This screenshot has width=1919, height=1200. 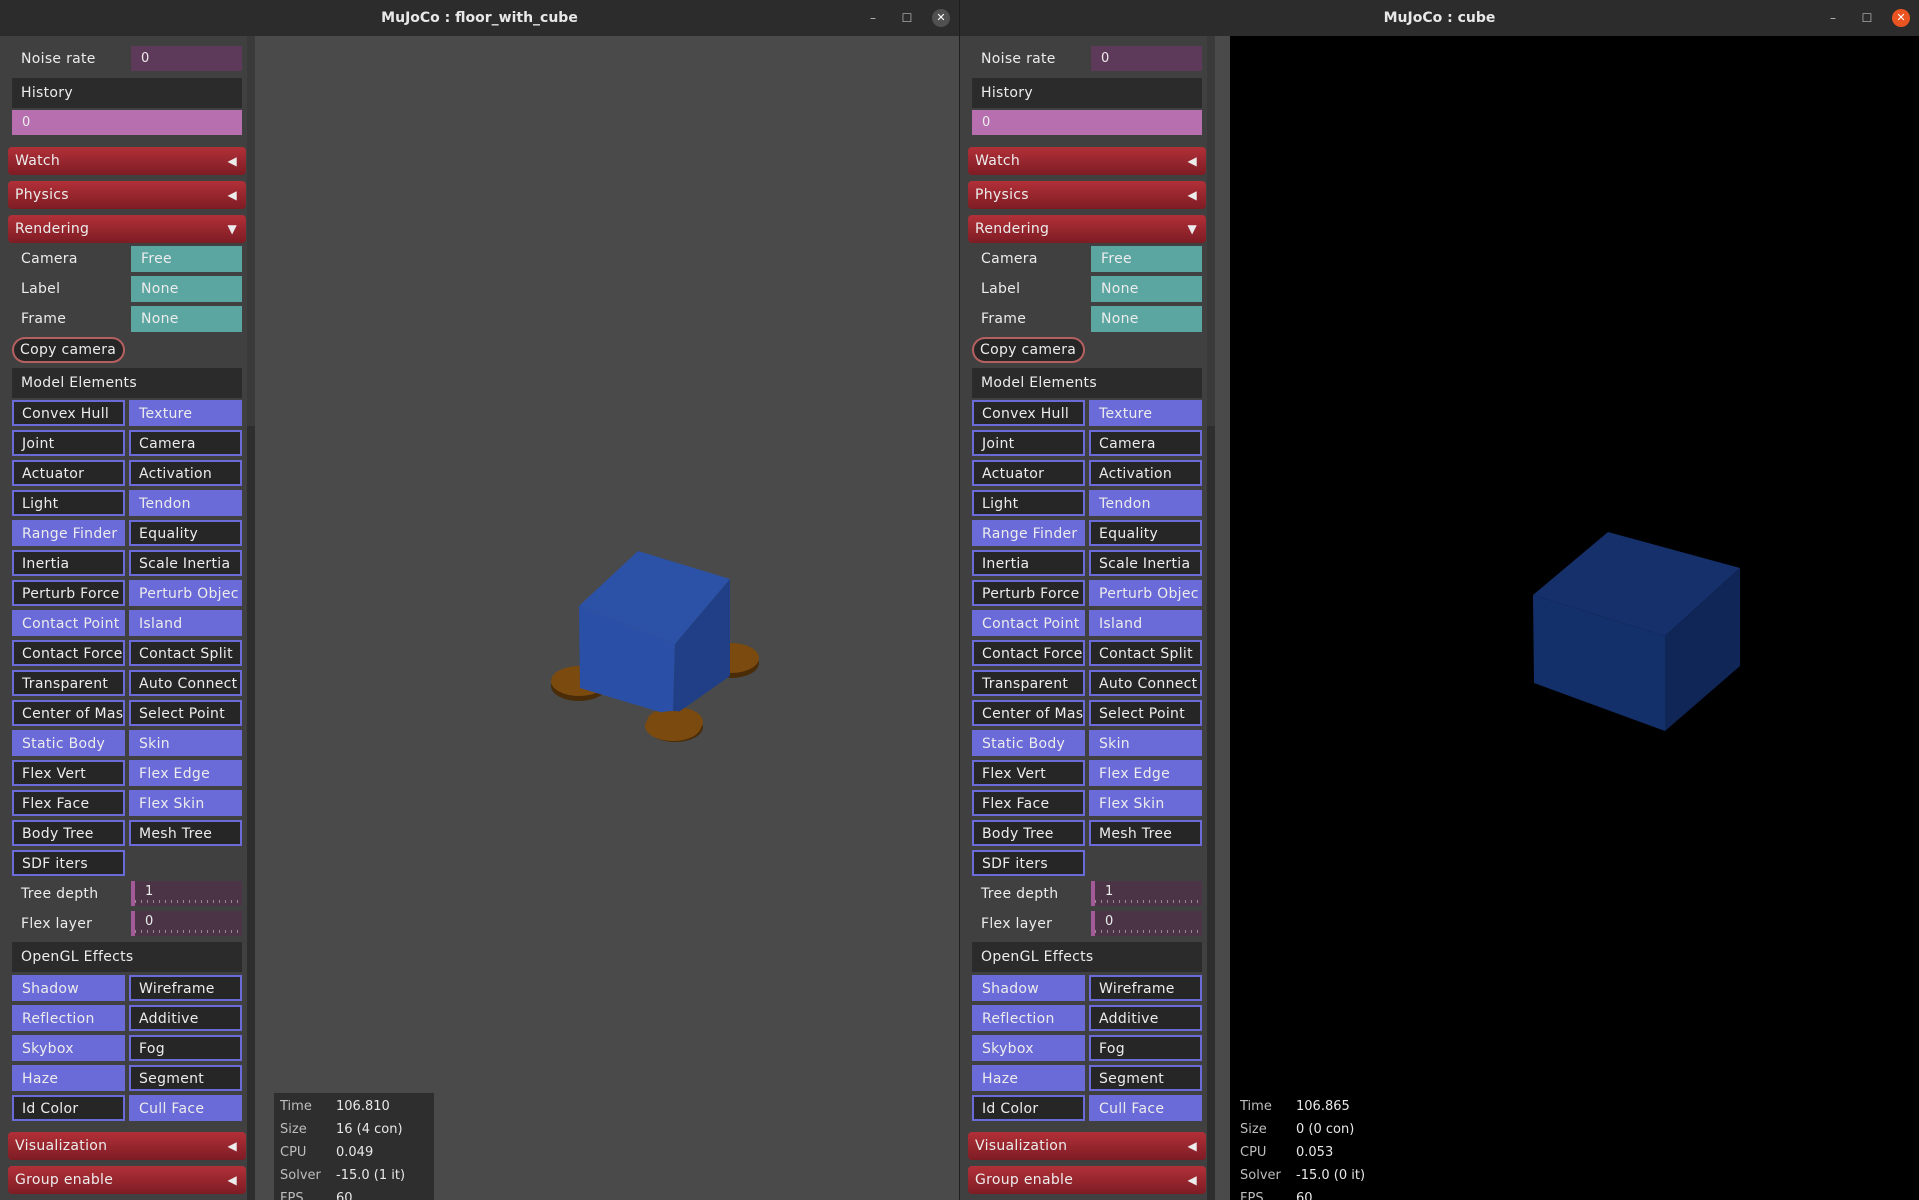 I want to click on label-select: None, so click(x=186, y=289).